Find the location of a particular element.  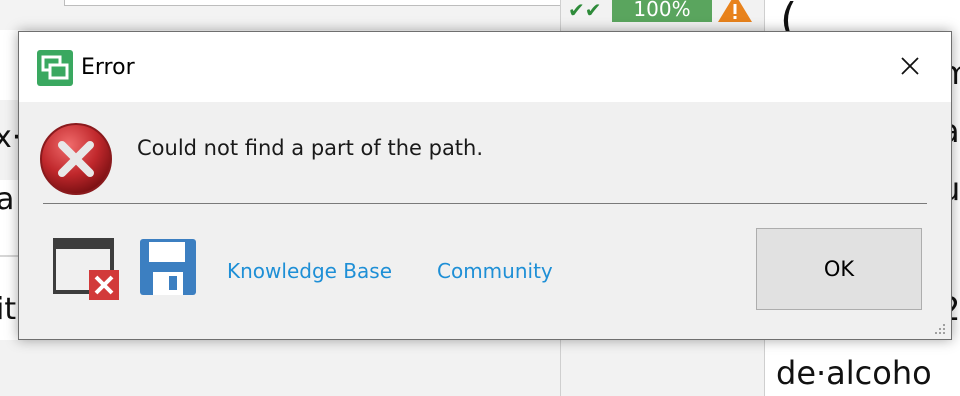

knowledge-base-link: Knowledge Base is located at coordinates (309, 271).